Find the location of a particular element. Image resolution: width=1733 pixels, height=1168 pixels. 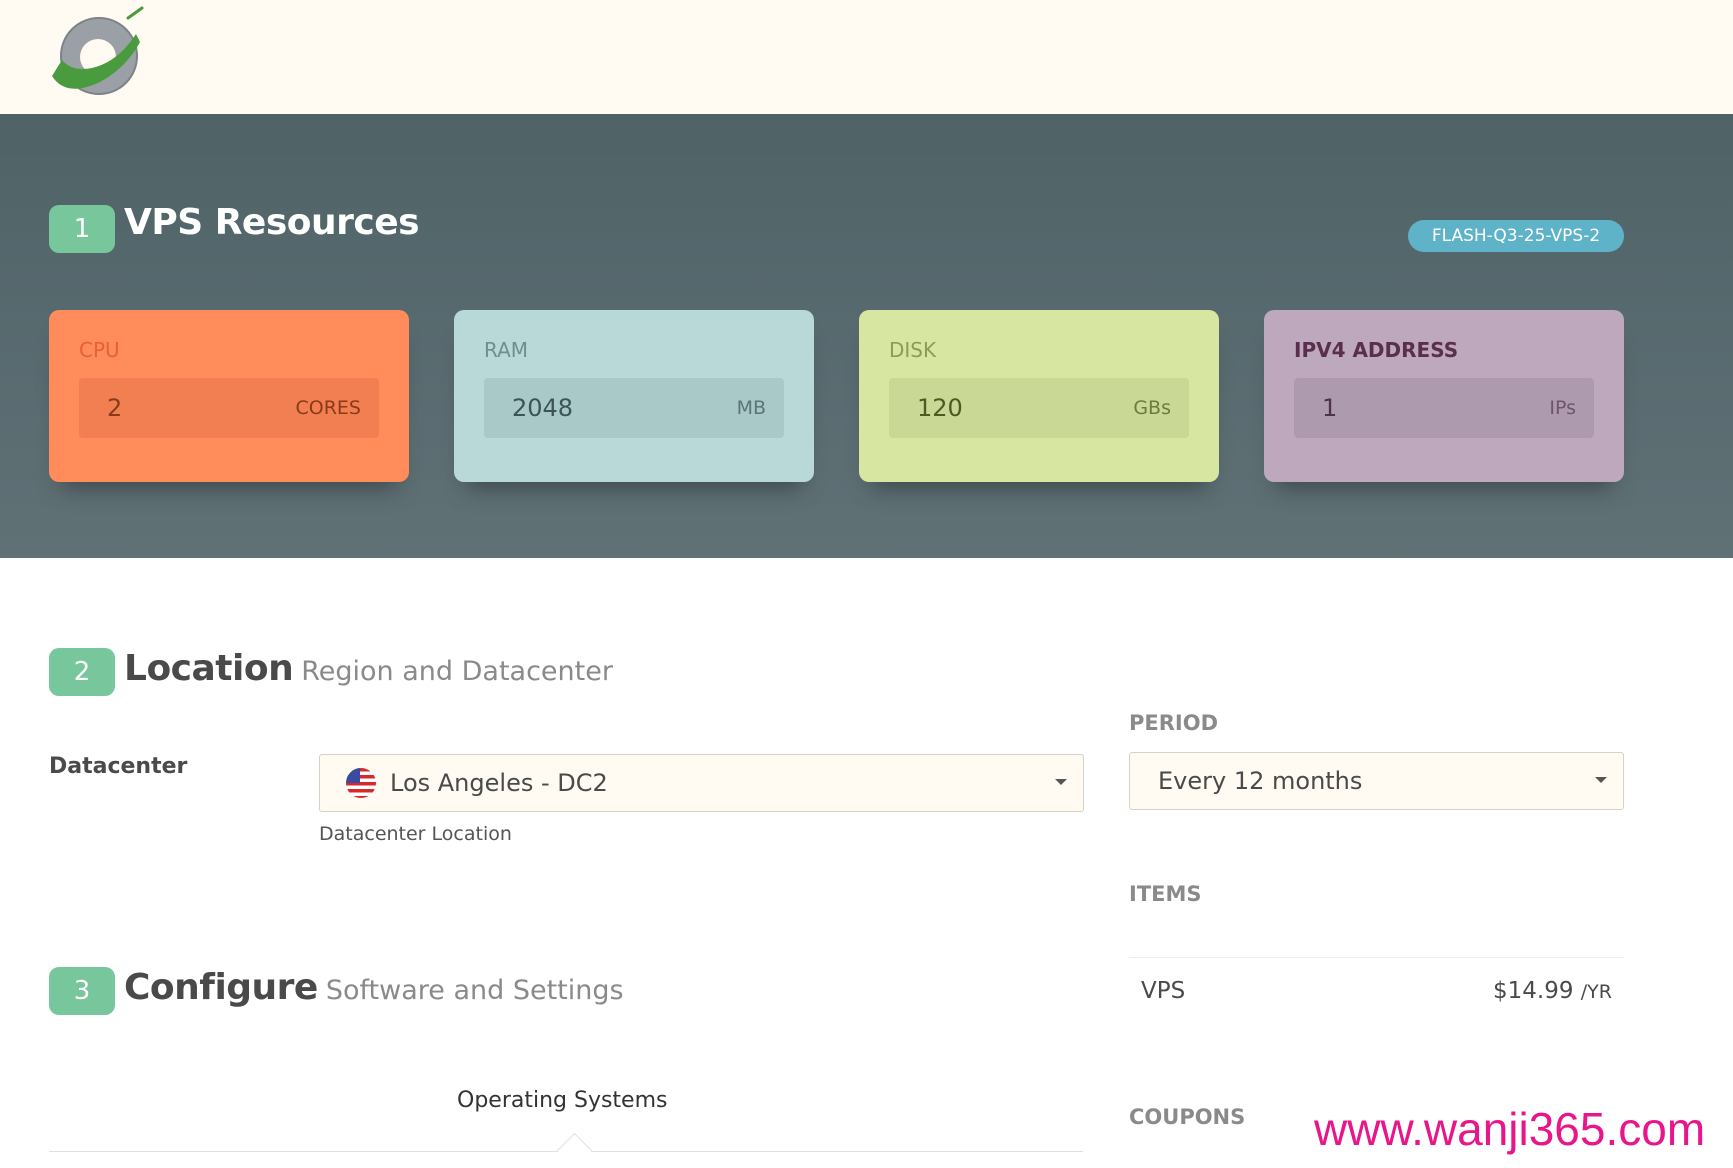

ram-label: RAM is located at coordinates (506, 350).